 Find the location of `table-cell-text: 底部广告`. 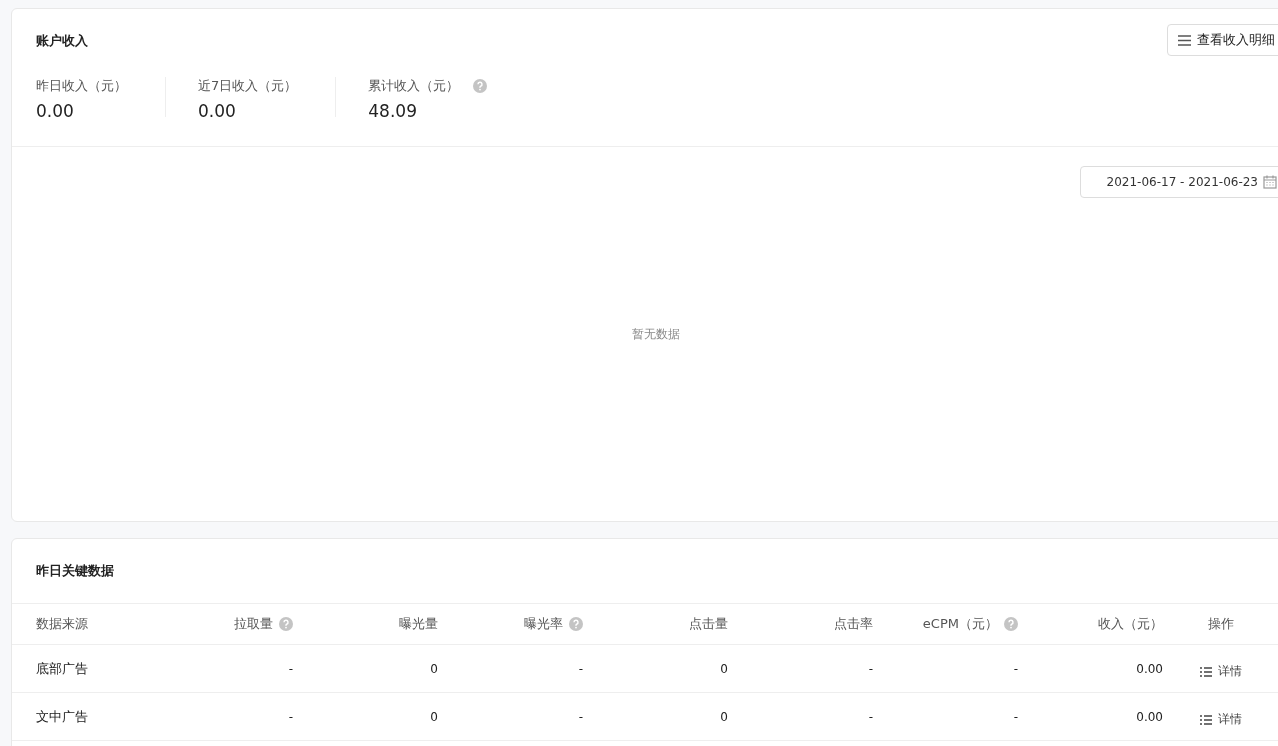

table-cell-text: 底部广告 is located at coordinates (61, 668).